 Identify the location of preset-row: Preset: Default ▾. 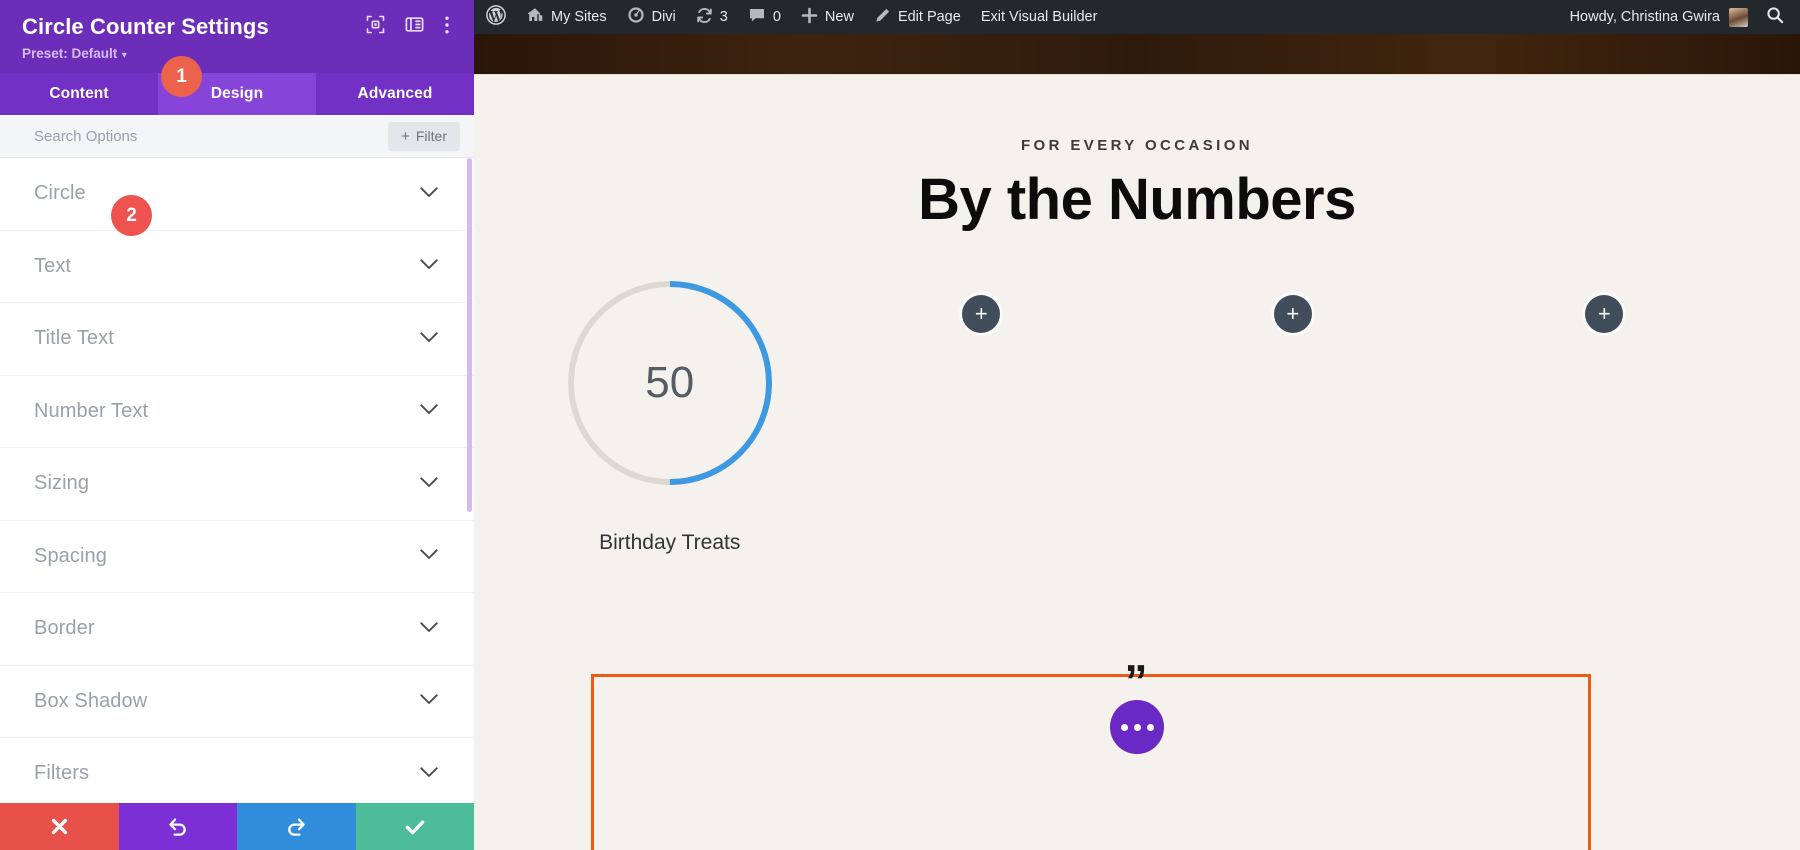
(237, 54).